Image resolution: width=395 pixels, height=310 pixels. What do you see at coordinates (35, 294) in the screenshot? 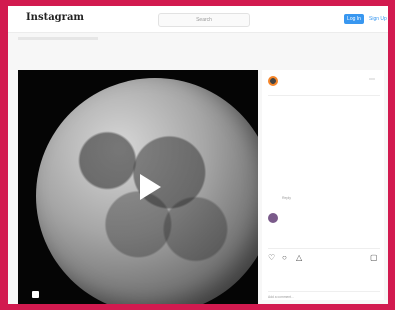
I see `volume-icon` at bounding box center [35, 294].